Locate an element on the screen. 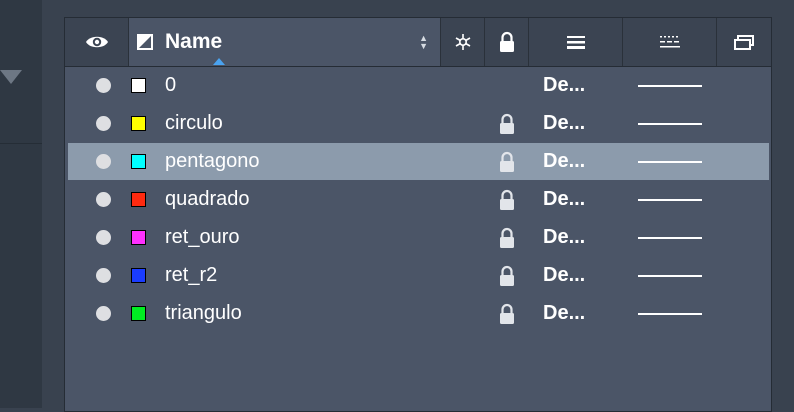  layer-name: circulo is located at coordinates (194, 123).